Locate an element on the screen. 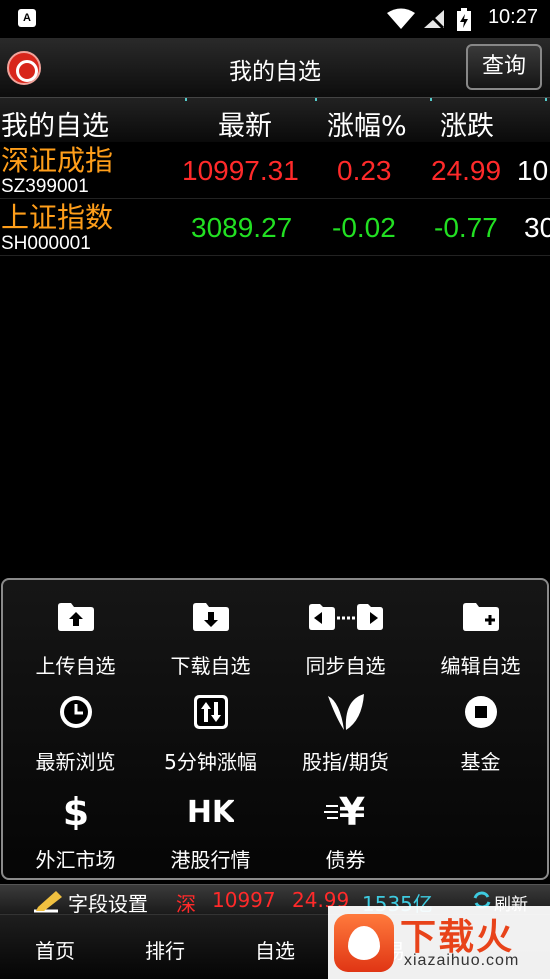 This screenshot has width=550, height=979. svg-text: HK is located at coordinates (211, 811).